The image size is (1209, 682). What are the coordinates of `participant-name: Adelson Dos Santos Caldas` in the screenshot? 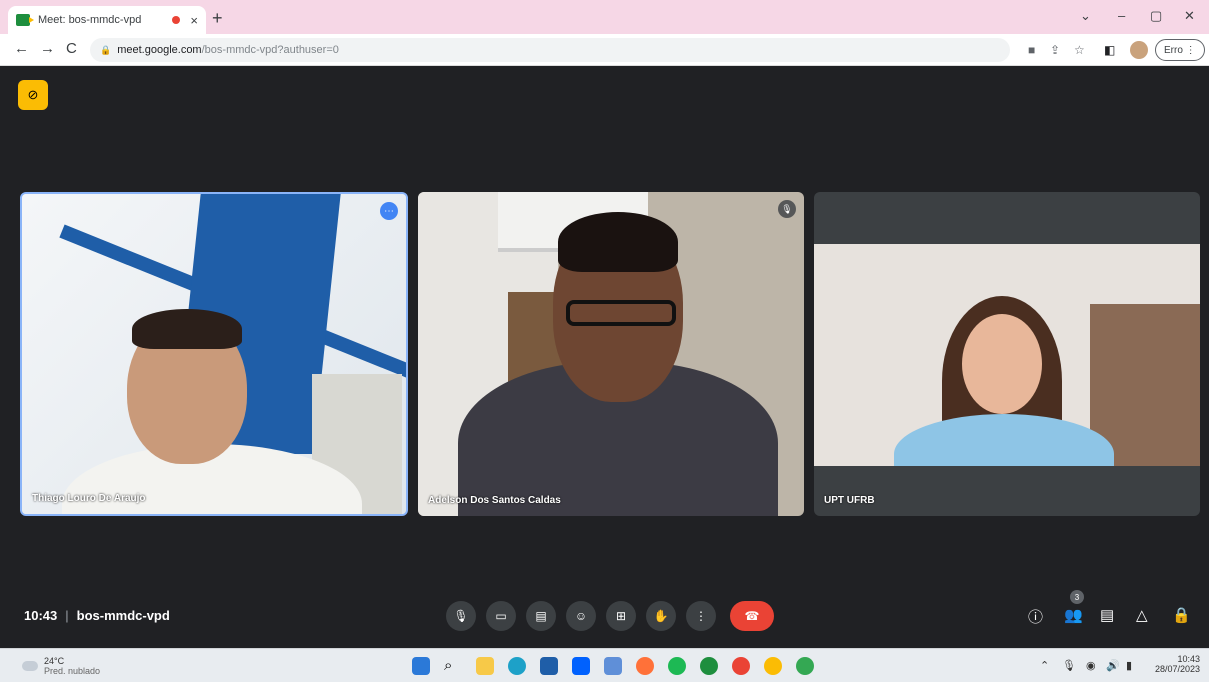 It's located at (494, 500).